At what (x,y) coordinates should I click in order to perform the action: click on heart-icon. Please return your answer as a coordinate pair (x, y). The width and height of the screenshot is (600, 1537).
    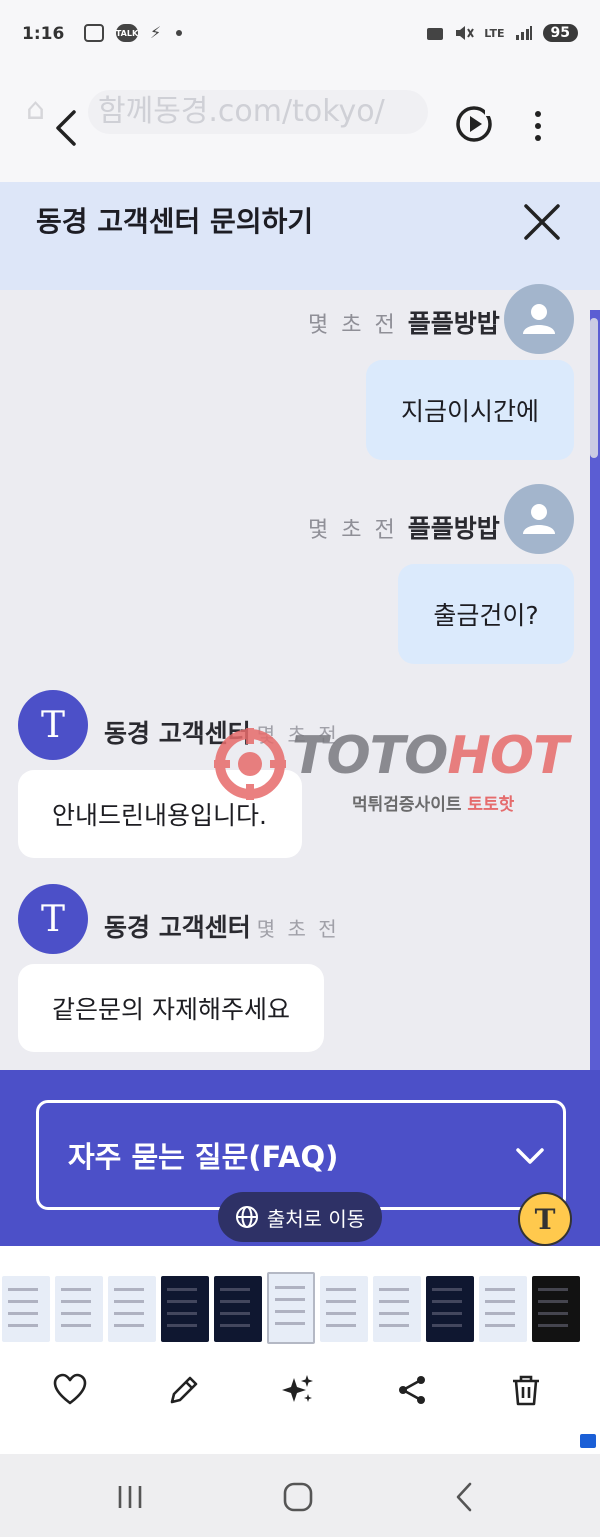
    Looking at the image, I should click on (70, 1389).